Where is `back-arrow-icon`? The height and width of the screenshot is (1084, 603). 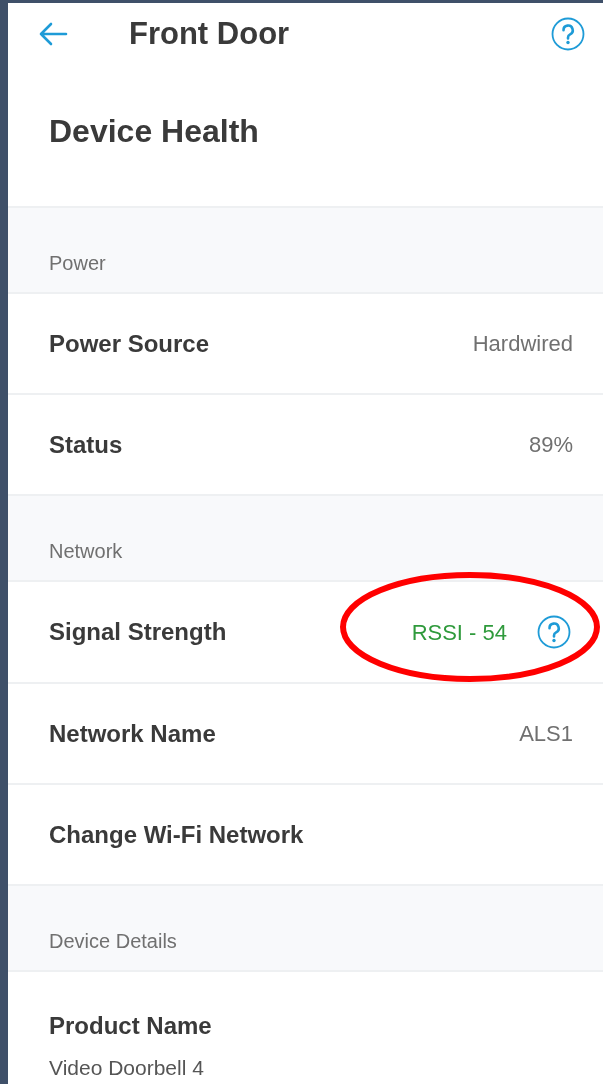
back-arrow-icon is located at coordinates (53, 34).